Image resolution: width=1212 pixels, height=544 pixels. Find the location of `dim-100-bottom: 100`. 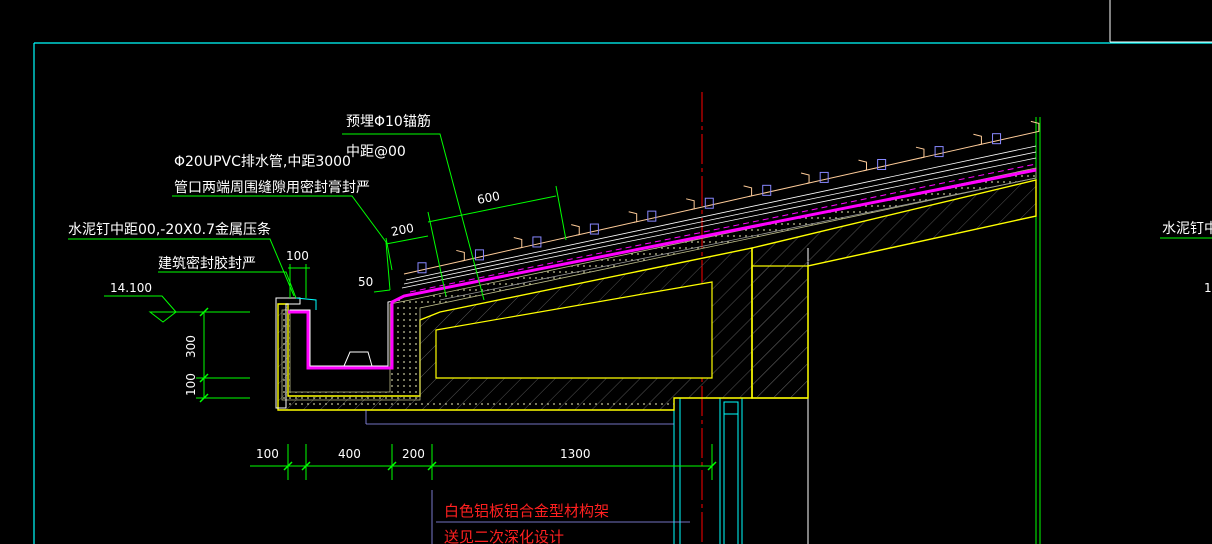

dim-100-bottom: 100 is located at coordinates (267, 454).